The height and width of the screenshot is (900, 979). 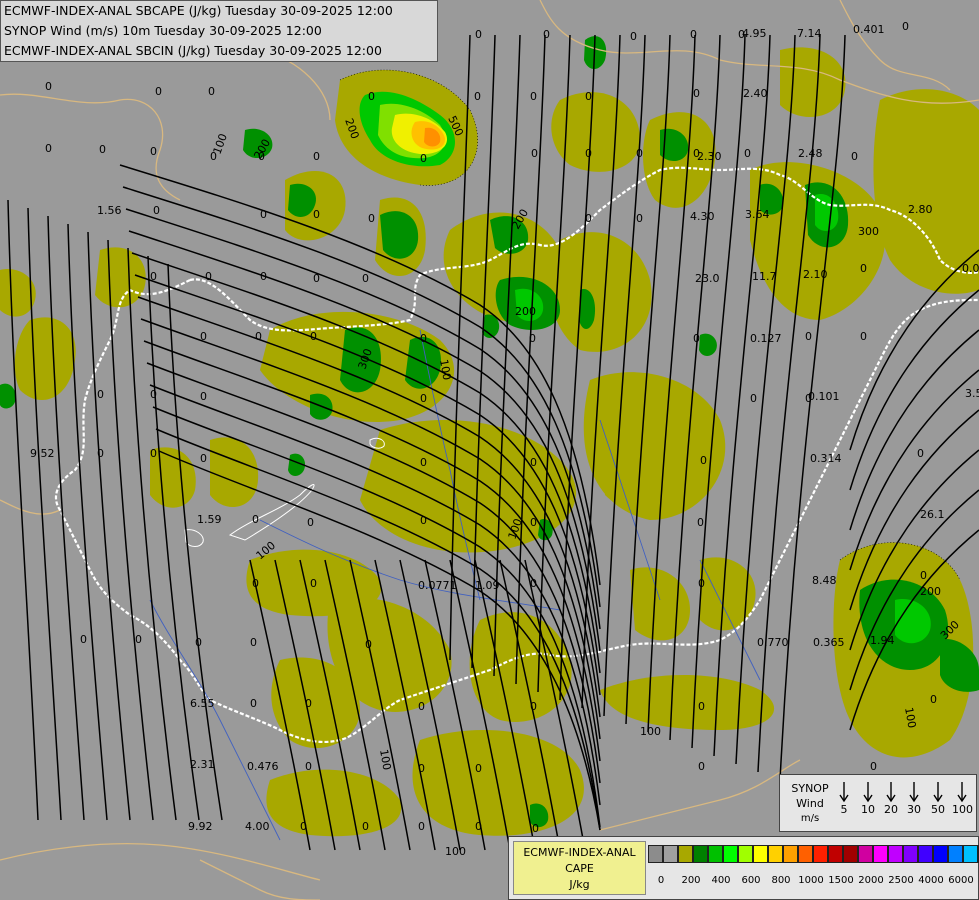 I want to click on cape-tick-label: 2500, so click(x=901, y=880).